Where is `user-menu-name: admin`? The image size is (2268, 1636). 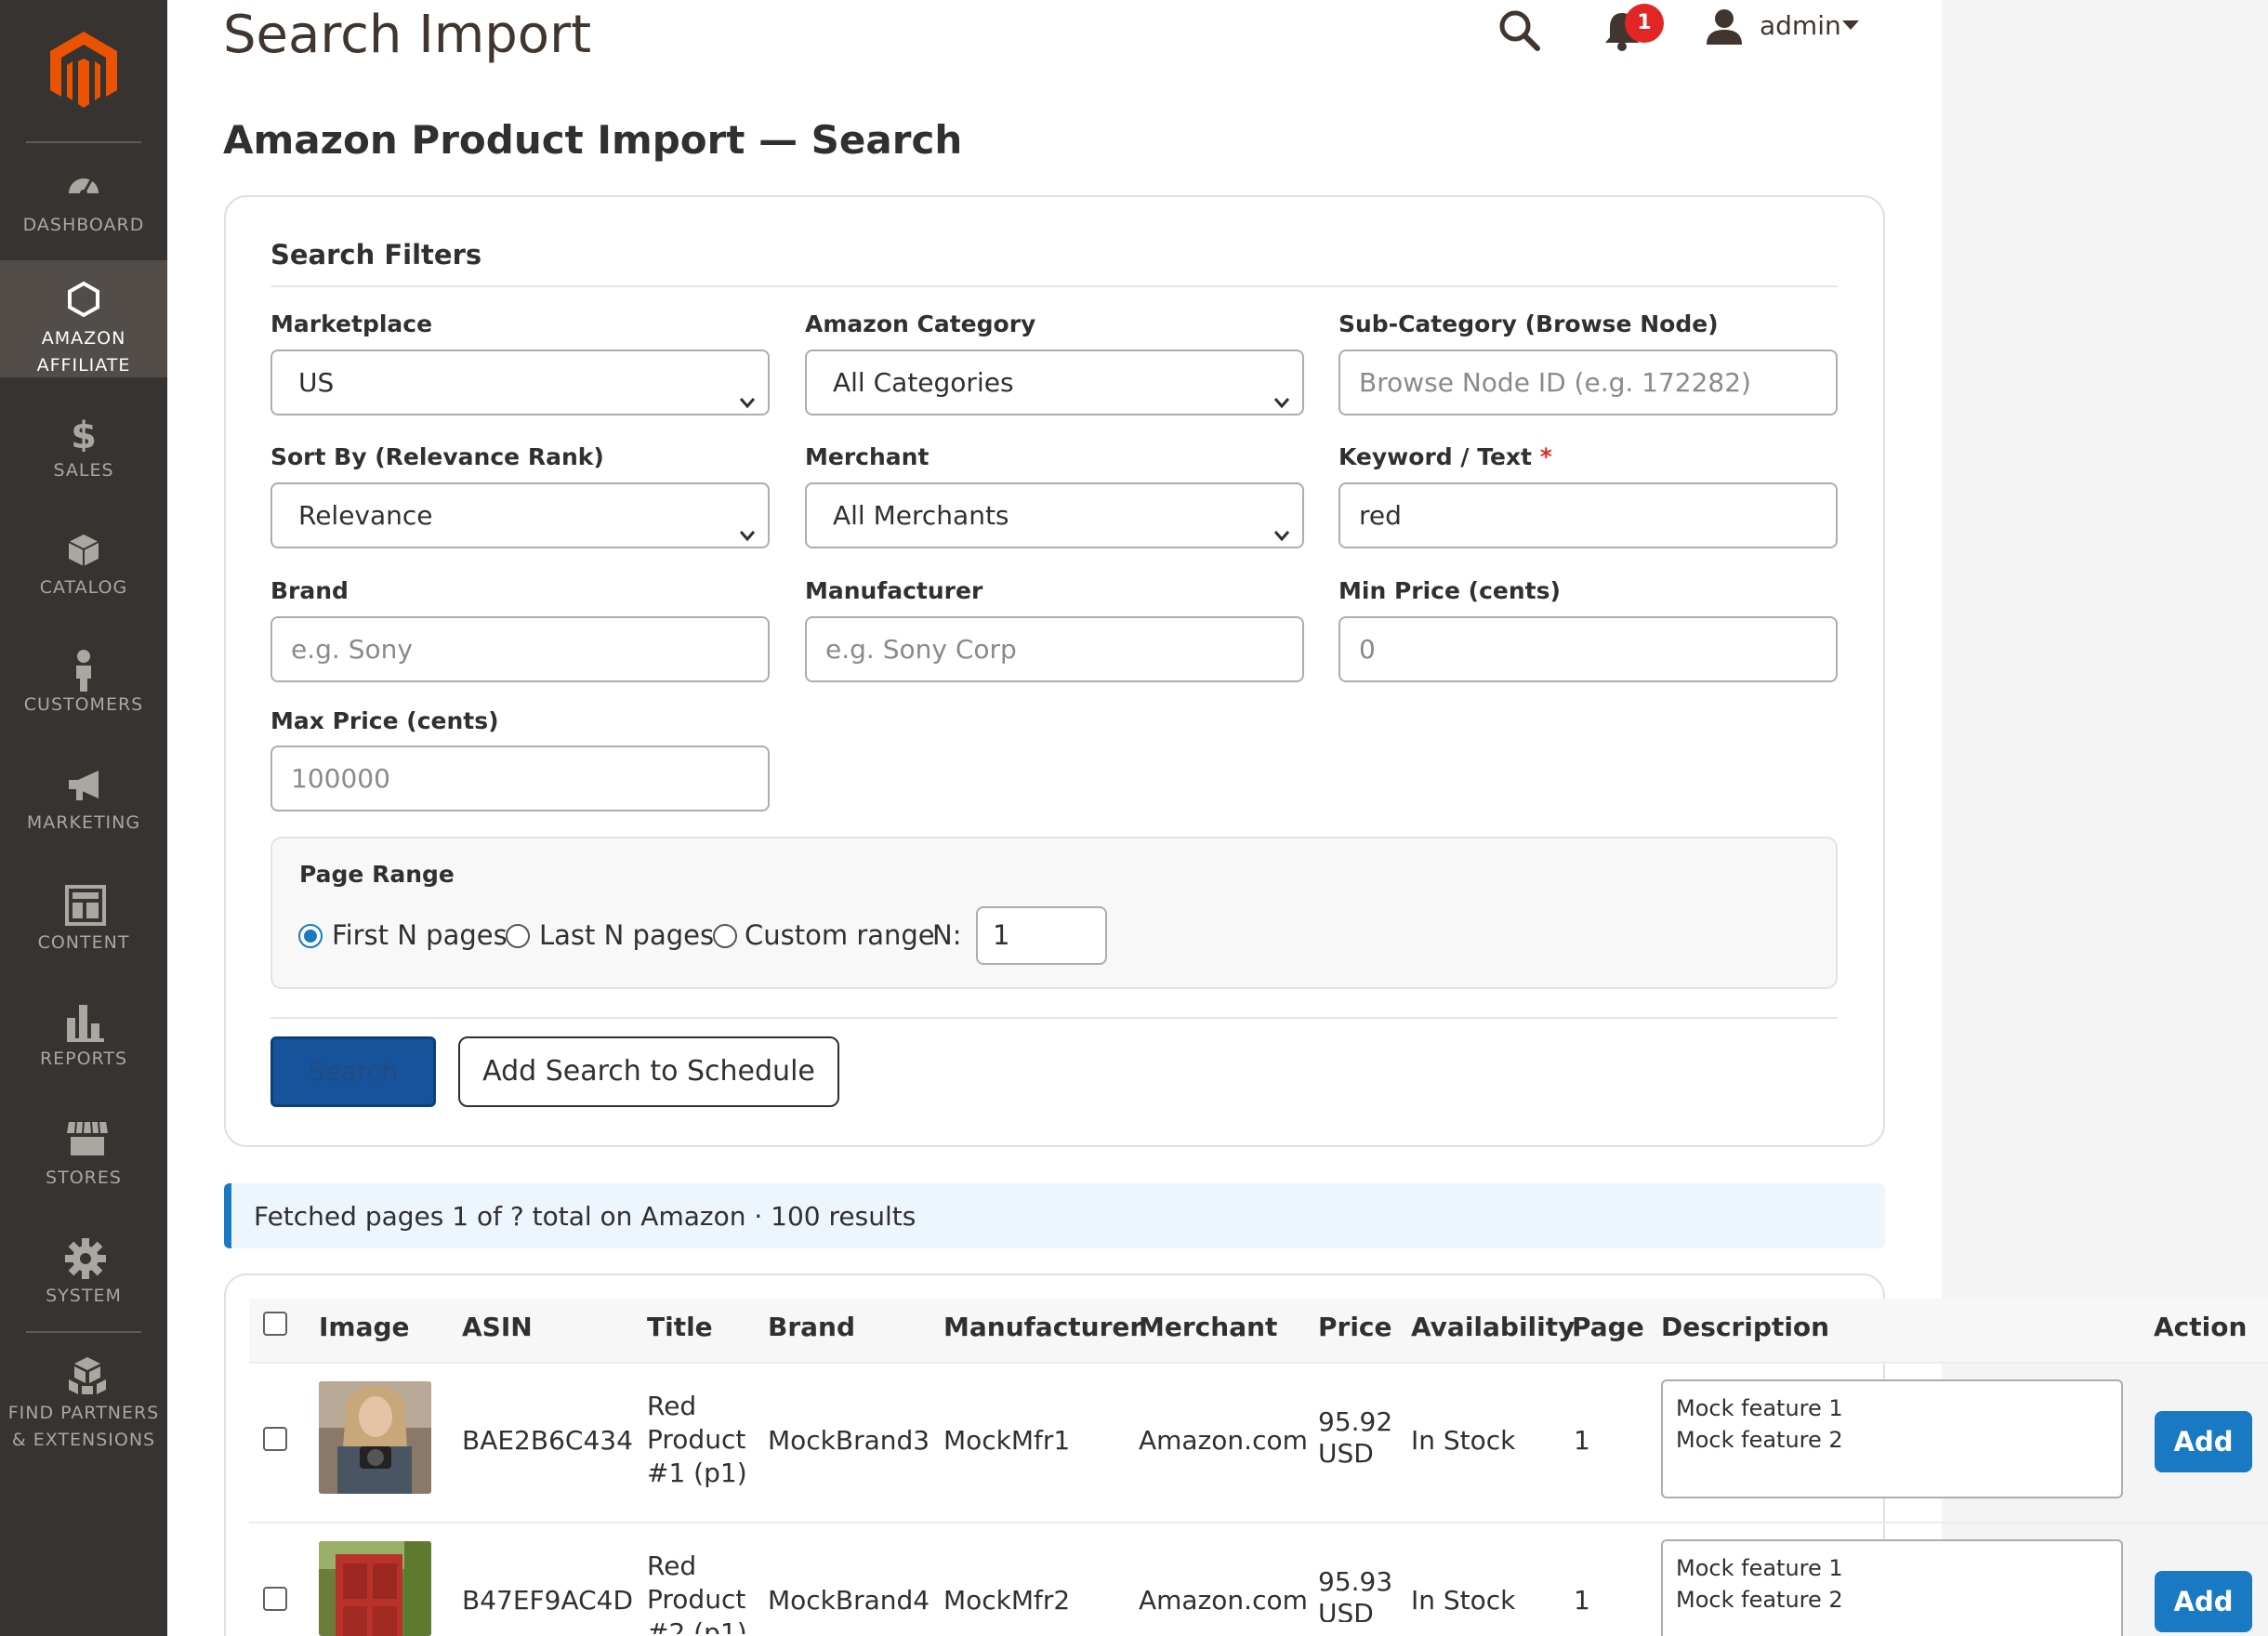 user-menu-name: admin is located at coordinates (1801, 26).